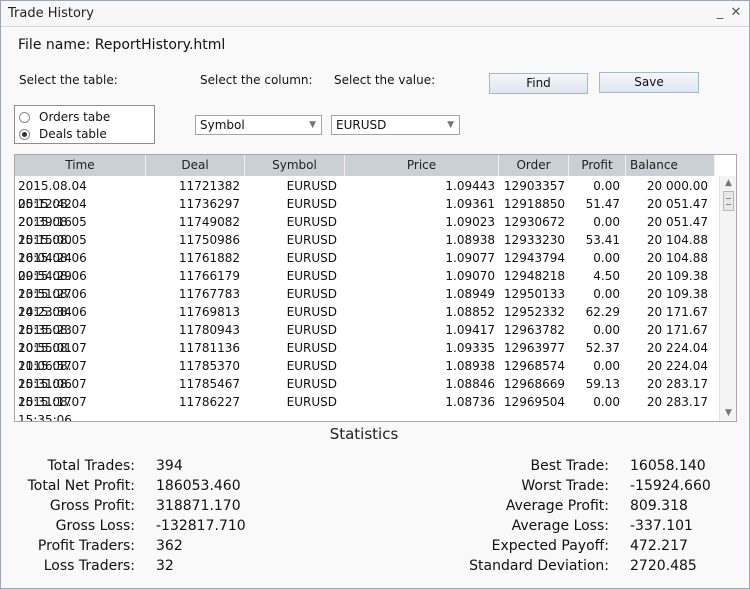 The height and width of the screenshot is (589, 750). Describe the element at coordinates (364, 434) in the screenshot. I see `statistics-title: Statistics` at that location.